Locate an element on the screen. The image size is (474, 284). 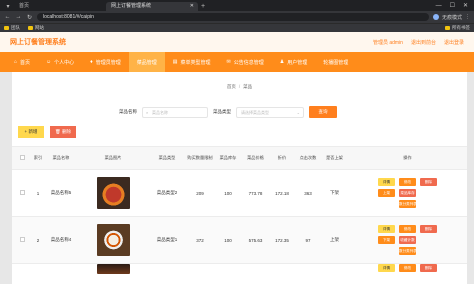
nav-item-notices: ✉ 公告信息管理 is located at coordinates (245, 62).